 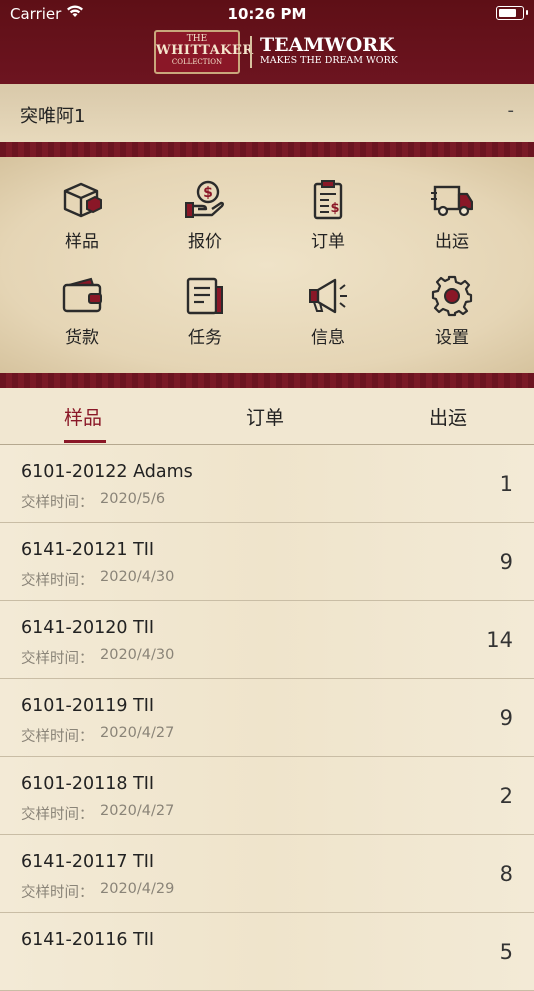 What do you see at coordinates (448, 416) in the screenshot?
I see `tab-shipping: 出运` at bounding box center [448, 416].